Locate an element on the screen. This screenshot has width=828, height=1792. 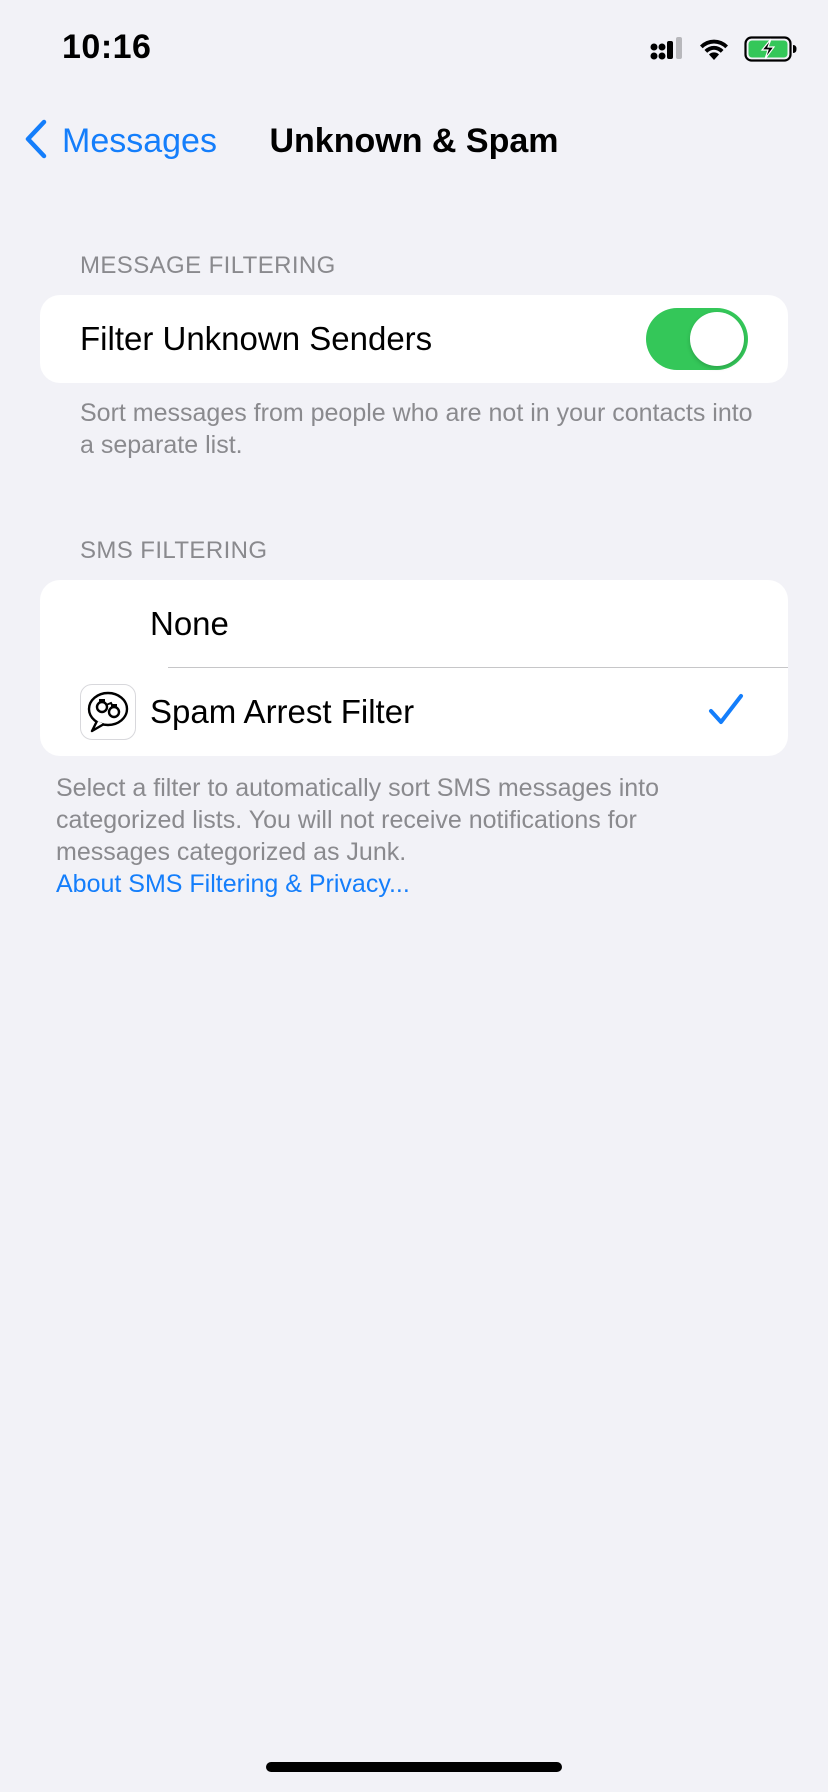
status-icons is located at coordinates (724, 51).